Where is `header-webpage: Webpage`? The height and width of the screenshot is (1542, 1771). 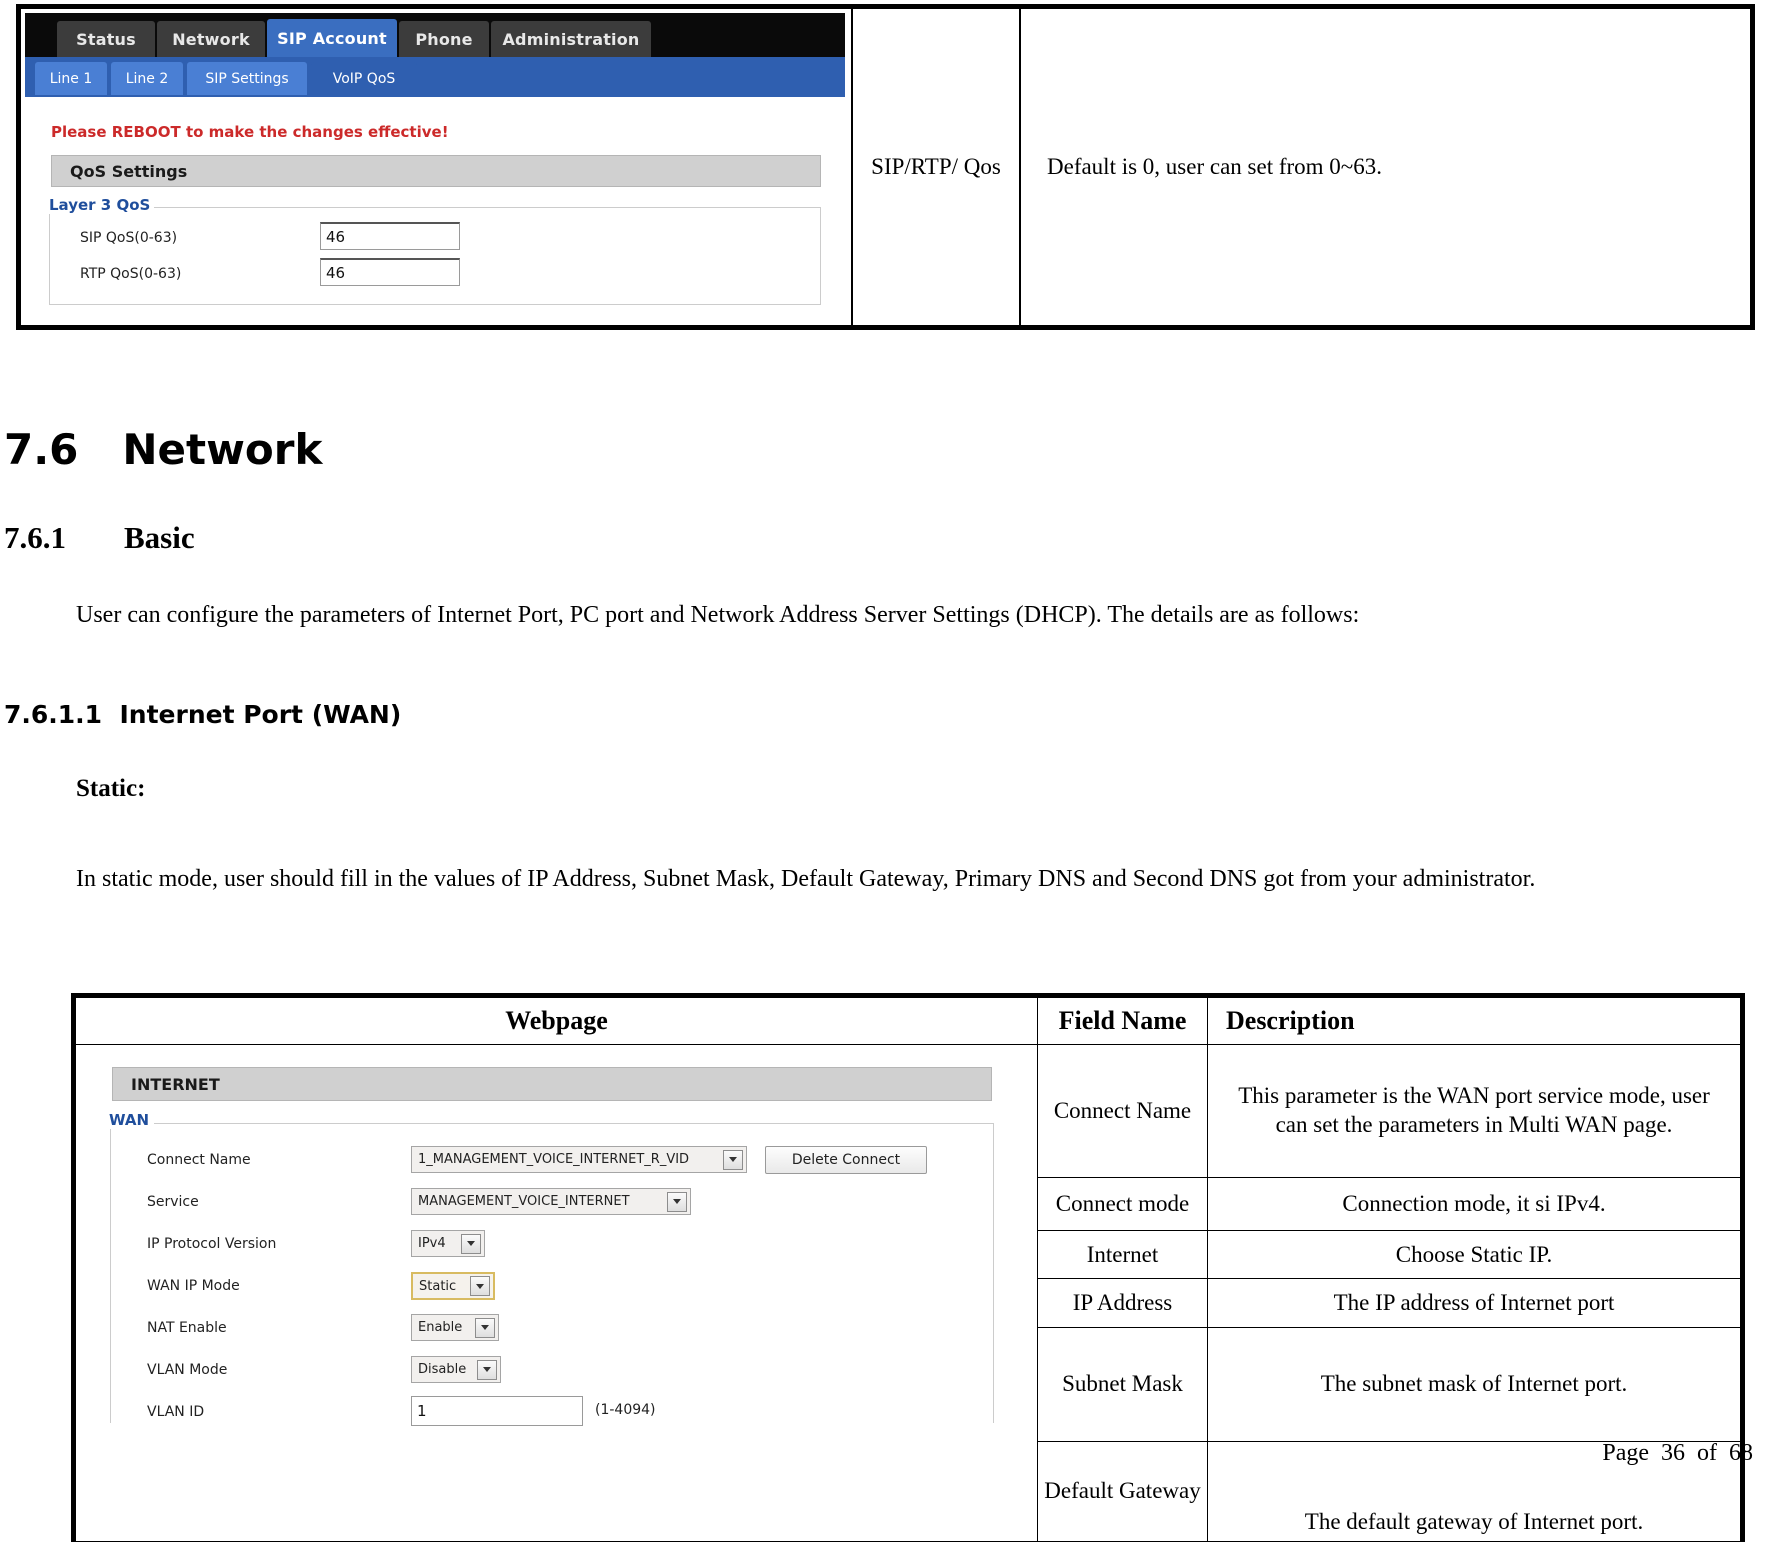
header-webpage: Webpage is located at coordinates (556, 1021).